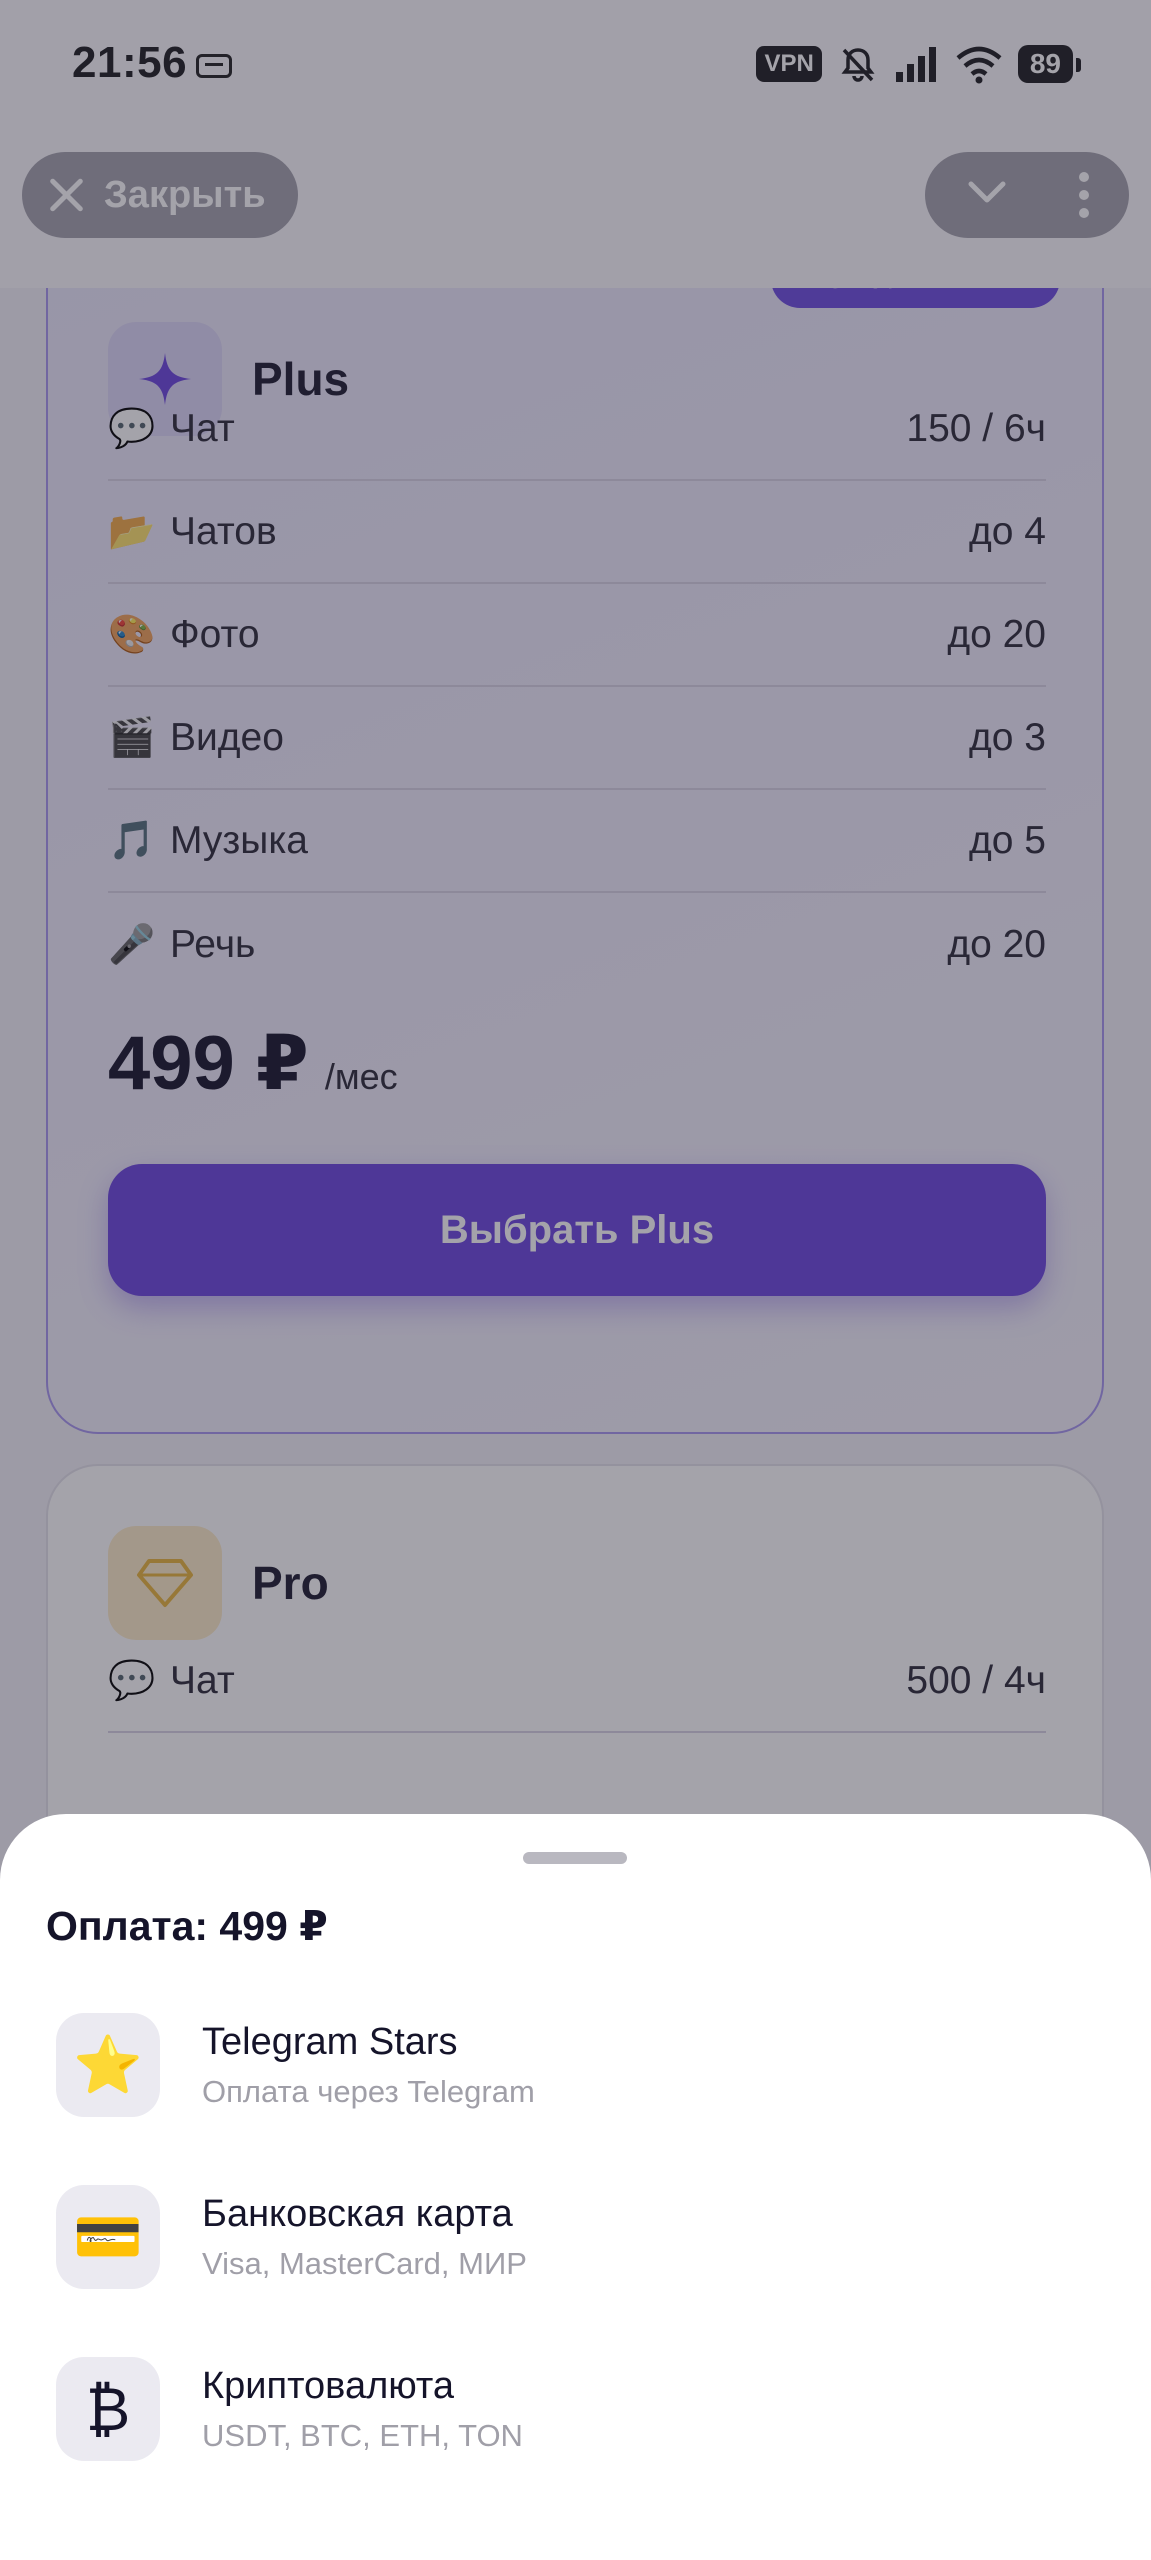 The image size is (1151, 2560). I want to click on payment-method-crypto: ₿ Криптовалюта USDT, BTC, ETH, TON, so click(576, 2409).